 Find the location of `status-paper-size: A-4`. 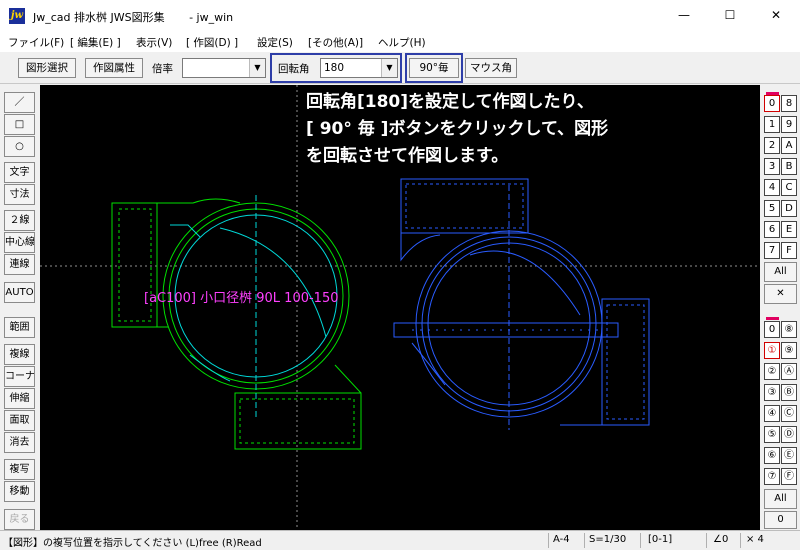

status-paper-size: A-4 is located at coordinates (561, 539).